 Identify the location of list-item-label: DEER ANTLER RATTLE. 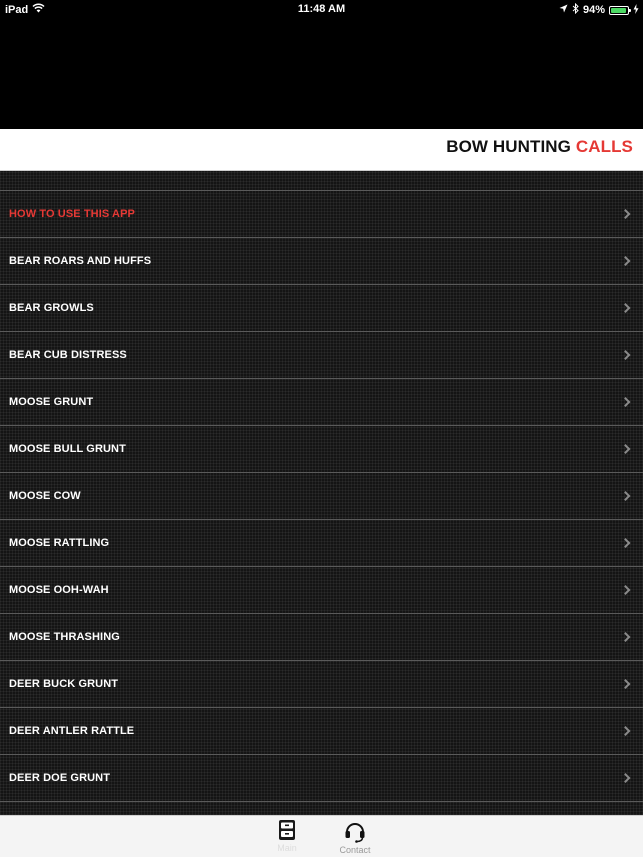
(72, 731).